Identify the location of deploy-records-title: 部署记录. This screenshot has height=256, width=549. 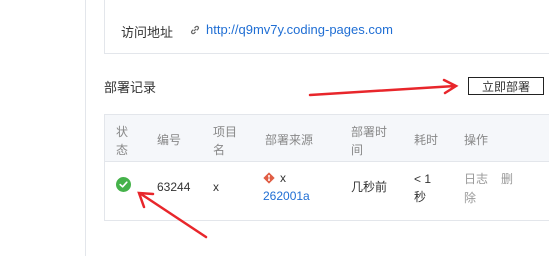
(130, 87).